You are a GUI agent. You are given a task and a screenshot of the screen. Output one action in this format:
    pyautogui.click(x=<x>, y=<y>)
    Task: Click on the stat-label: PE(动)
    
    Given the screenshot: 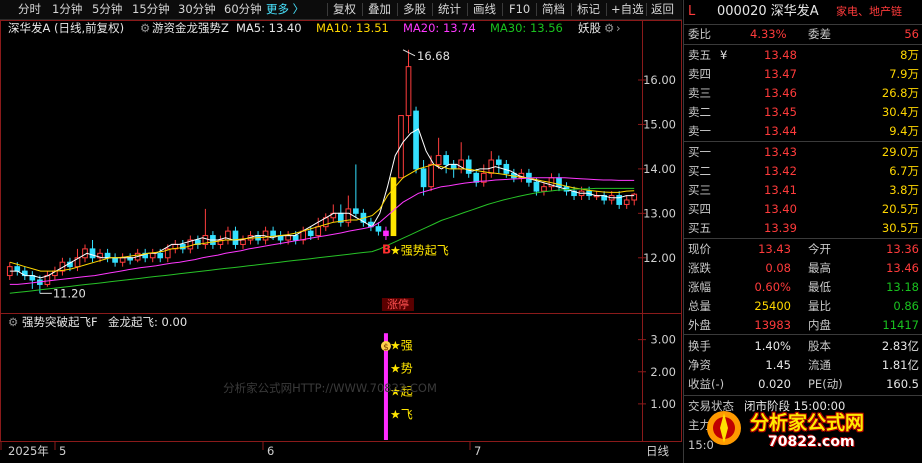 What is the action you would take?
    pyautogui.click(x=825, y=384)
    